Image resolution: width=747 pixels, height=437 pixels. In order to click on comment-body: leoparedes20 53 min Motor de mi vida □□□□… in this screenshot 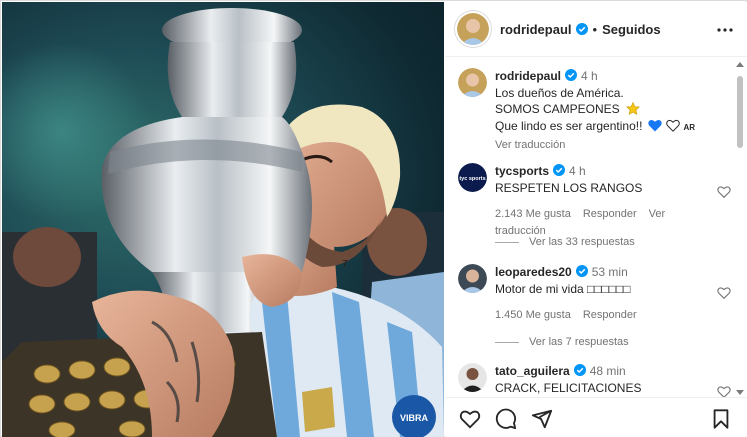, I will do `click(609, 294)`.